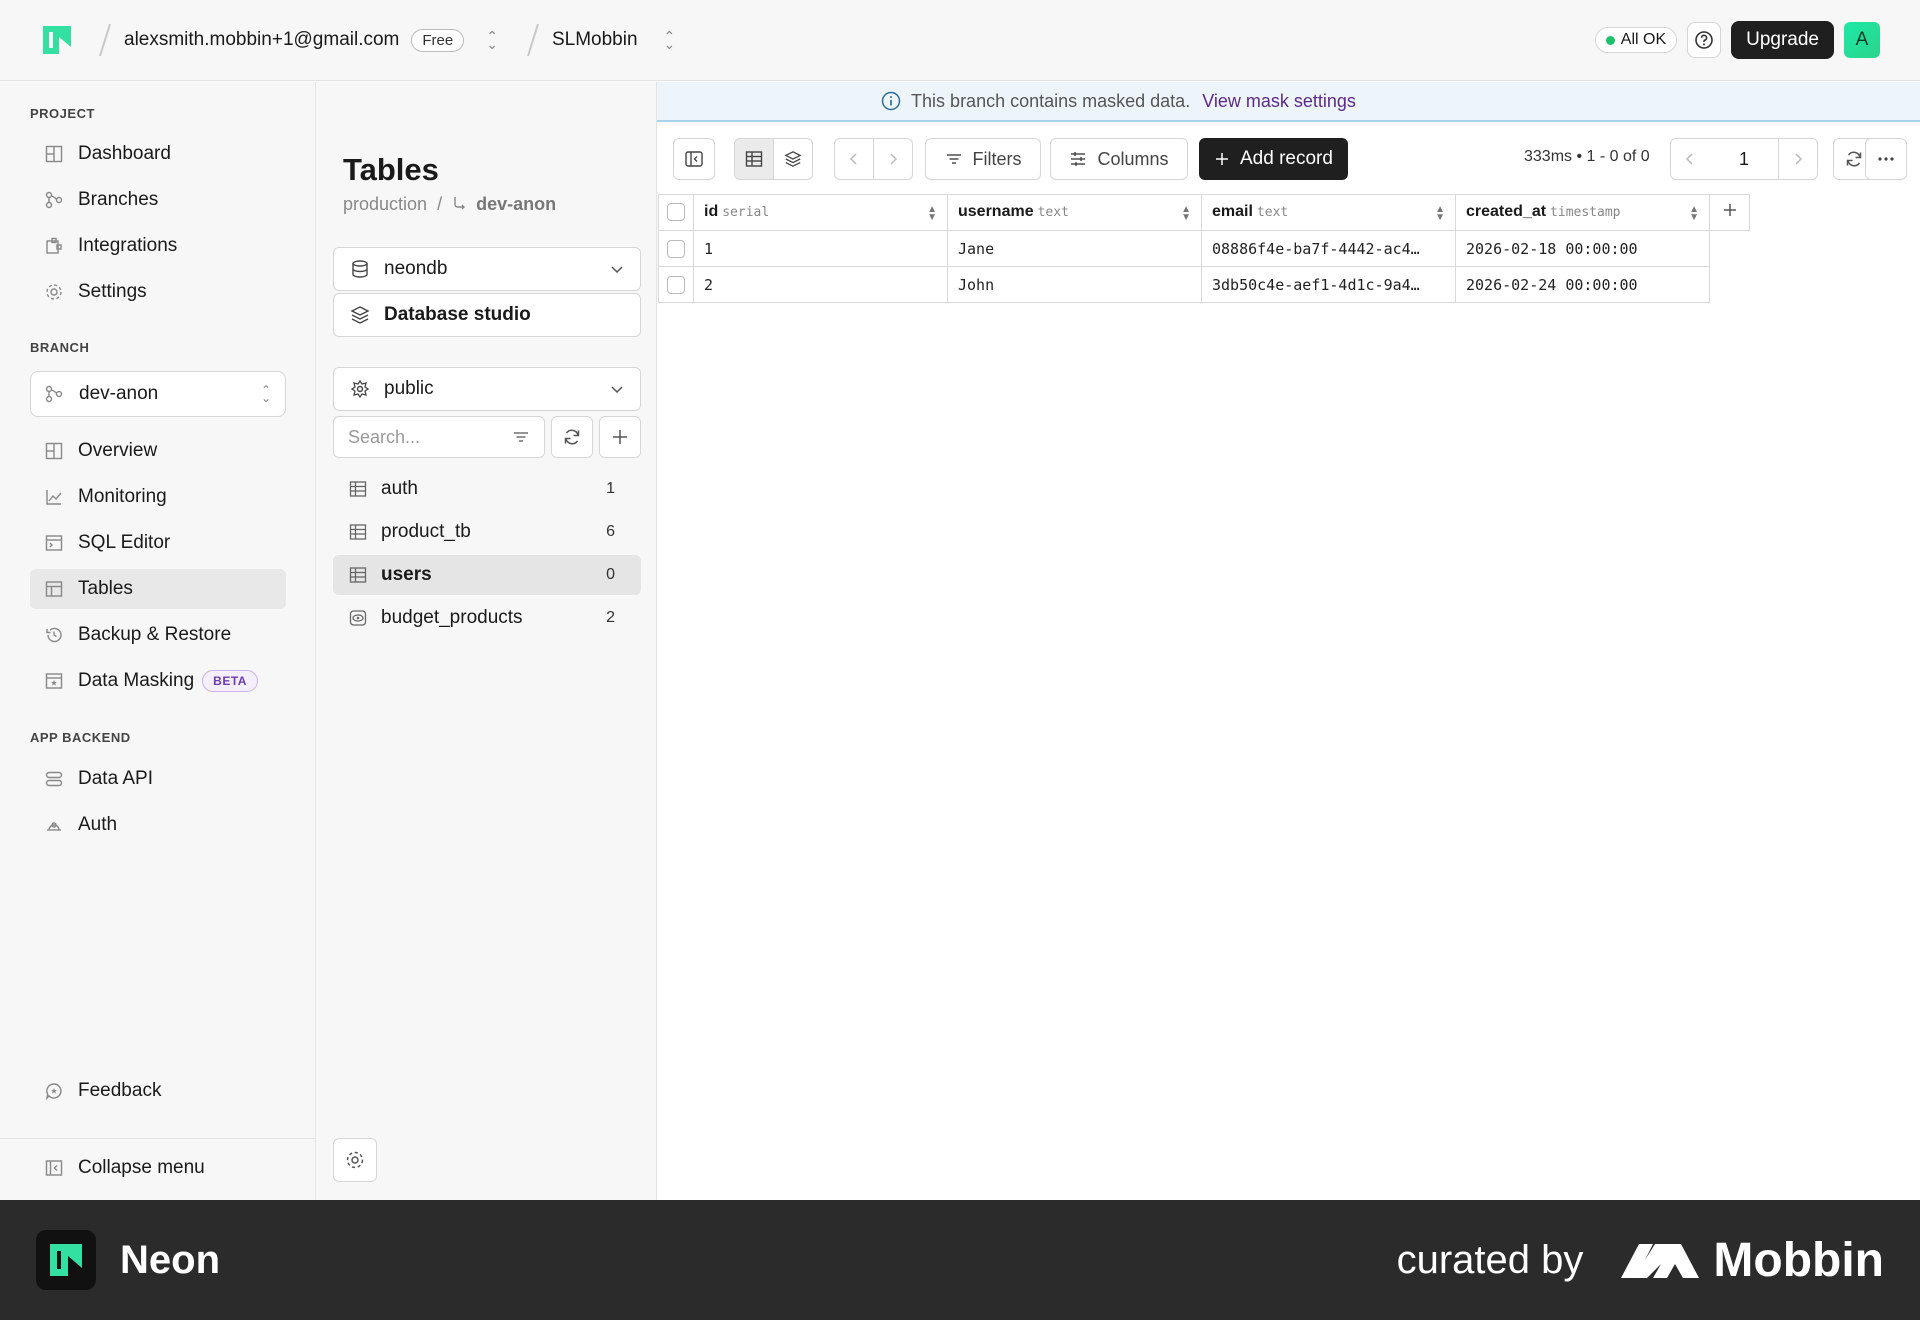 Image resolution: width=1920 pixels, height=1320 pixels. I want to click on sidebar-item-label: Data API, so click(115, 778).